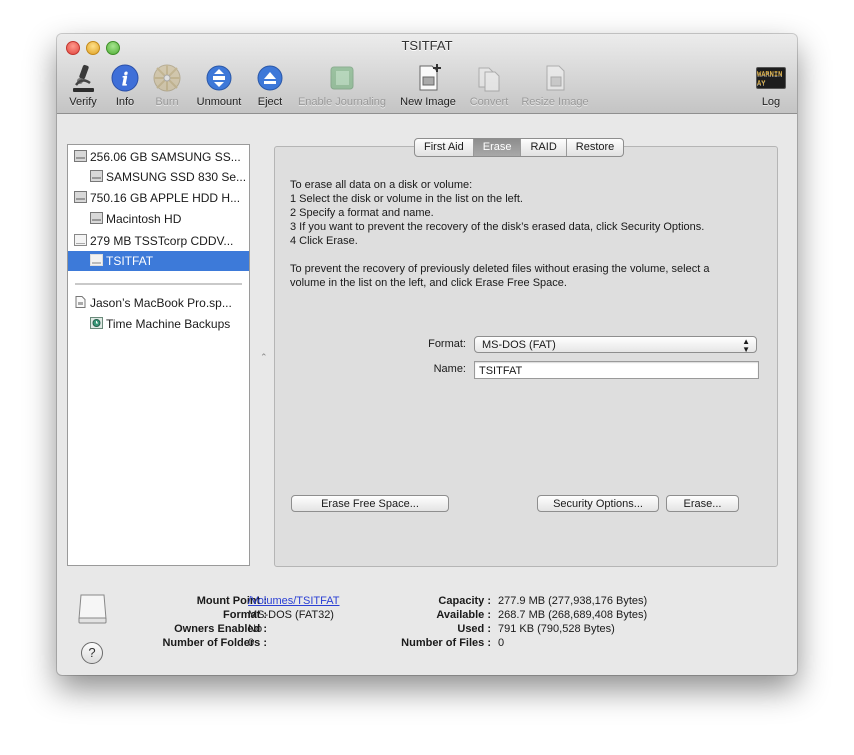 The height and width of the screenshot is (755, 854). Describe the element at coordinates (80, 240) in the screenshot. I see `optical-drive-icon` at that location.